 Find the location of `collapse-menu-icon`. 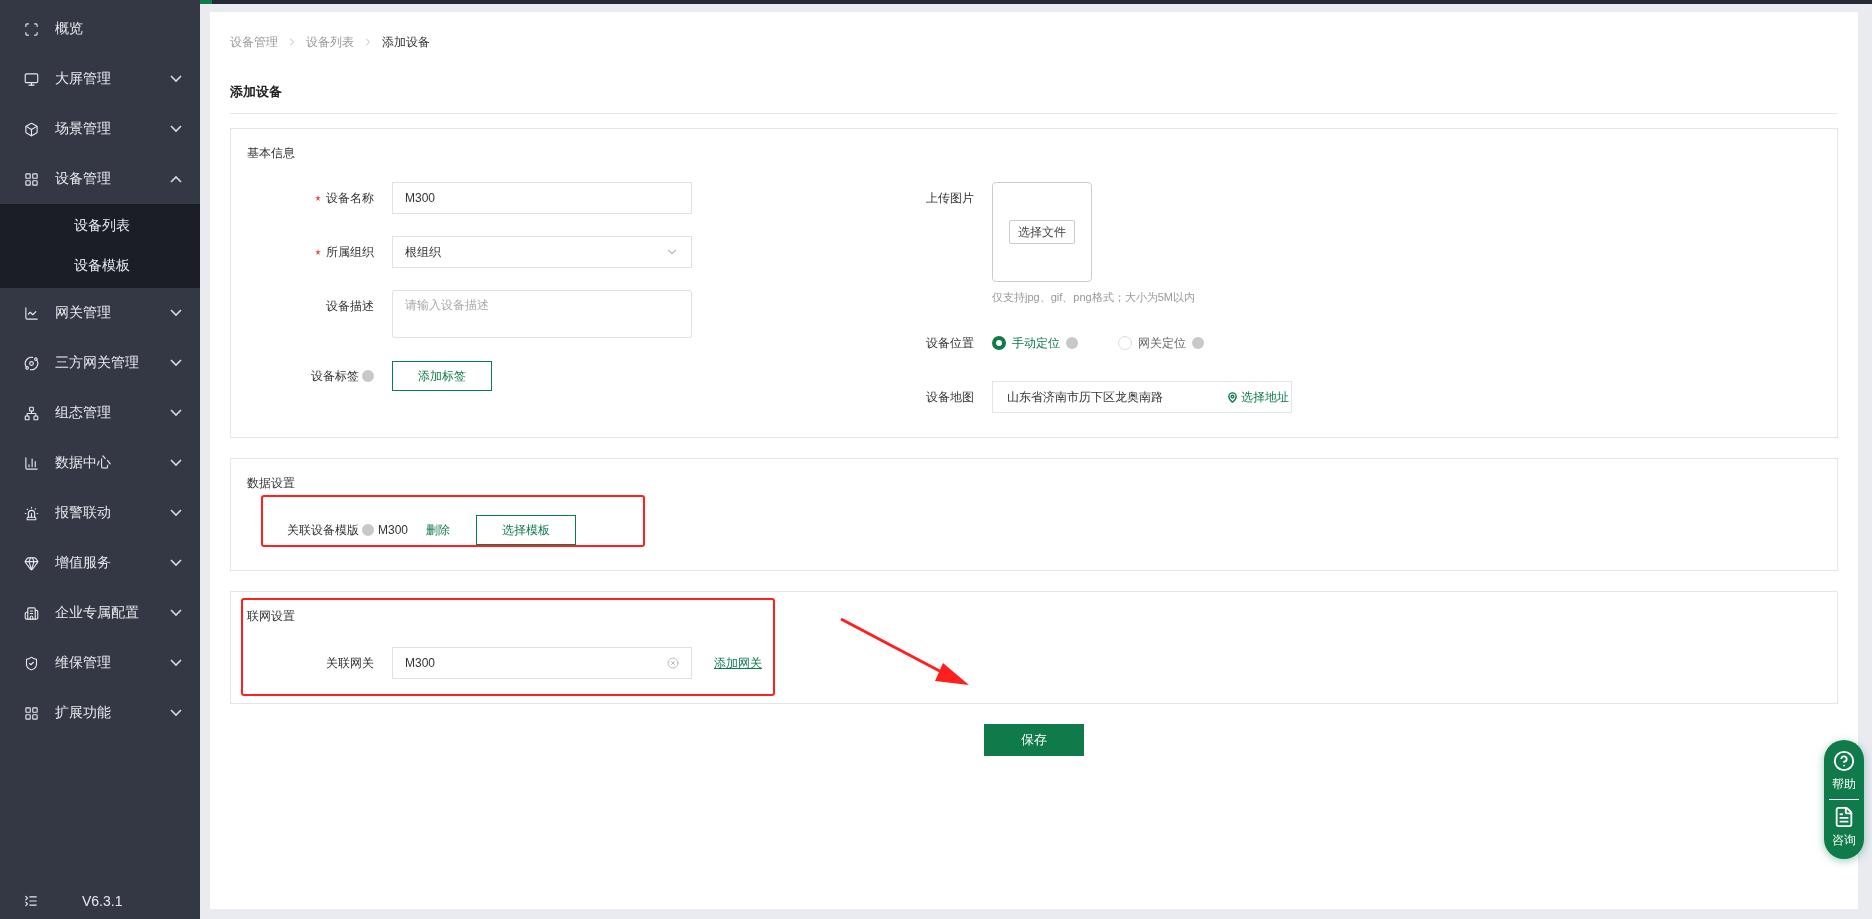

collapse-menu-icon is located at coordinates (31, 901).